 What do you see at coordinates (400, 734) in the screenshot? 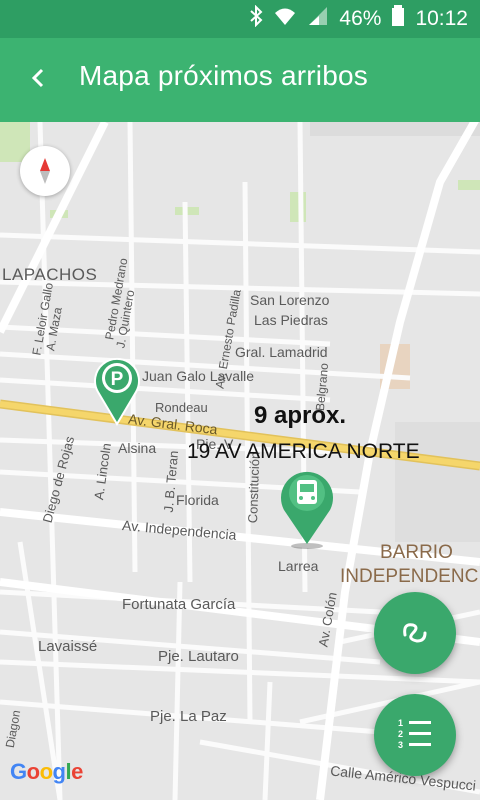
I see `svg-text: 2` at bounding box center [400, 734].